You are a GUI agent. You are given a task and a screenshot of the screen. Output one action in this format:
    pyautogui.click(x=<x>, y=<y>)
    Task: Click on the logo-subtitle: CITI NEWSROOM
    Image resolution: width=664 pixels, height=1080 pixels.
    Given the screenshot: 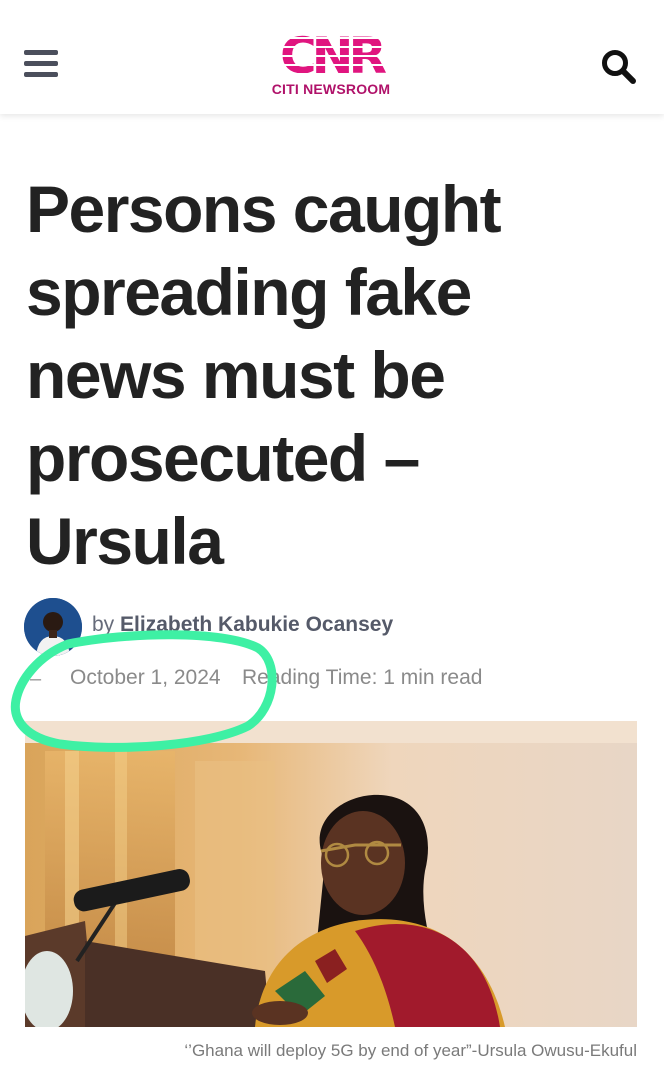 What is the action you would take?
    pyautogui.click(x=331, y=89)
    